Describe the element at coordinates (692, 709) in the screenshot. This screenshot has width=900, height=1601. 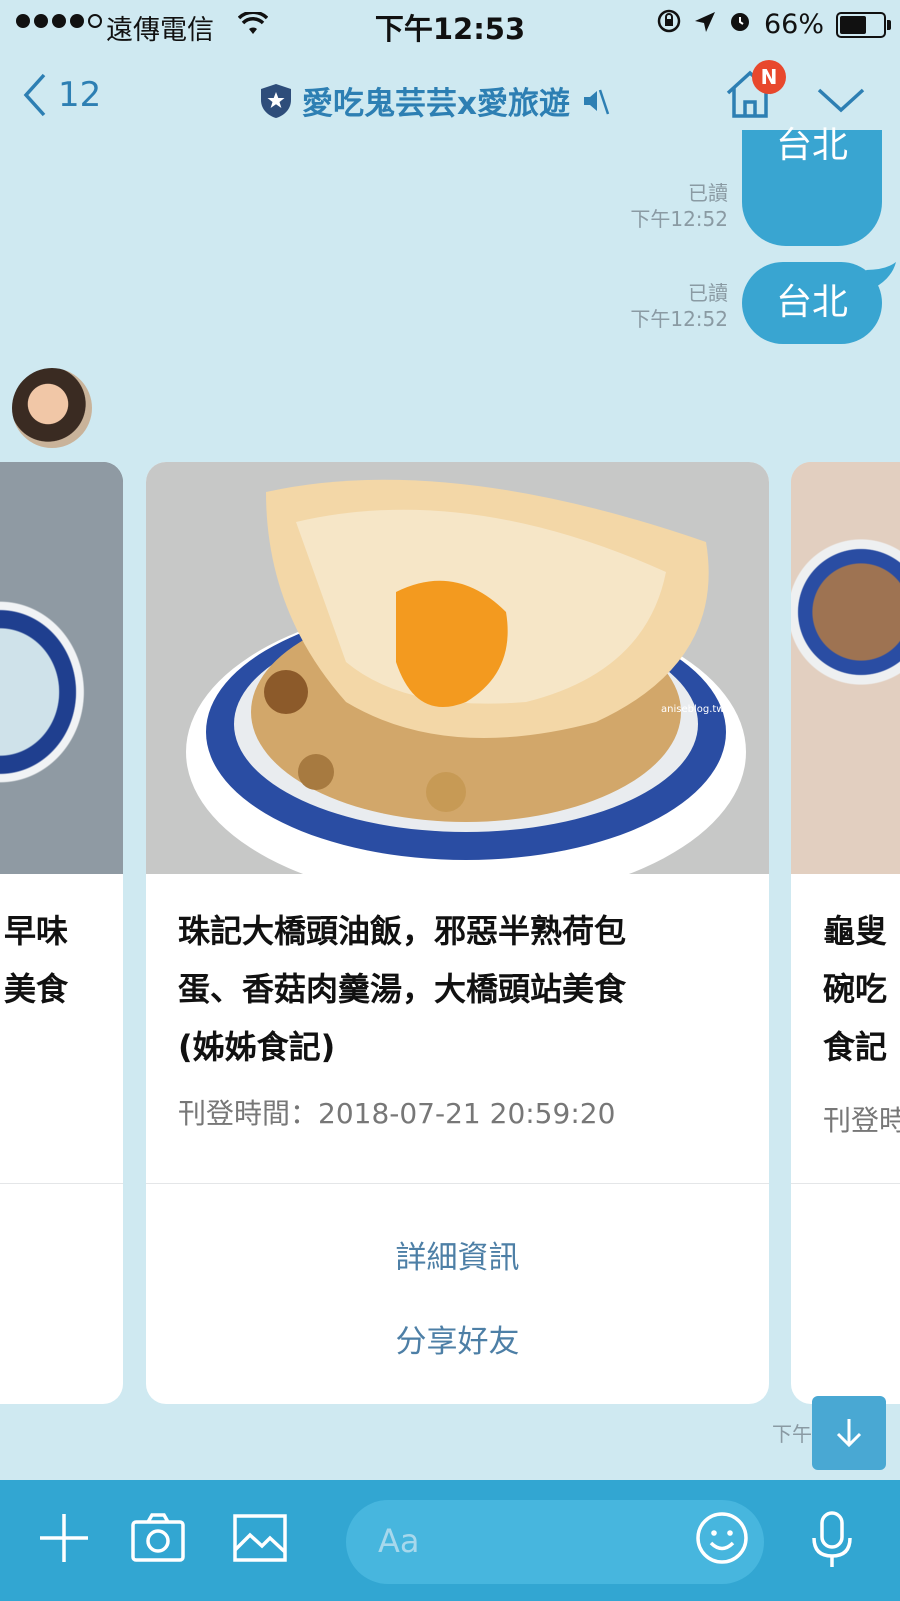
I see `photo-watermark: aniseblog.tw` at that location.